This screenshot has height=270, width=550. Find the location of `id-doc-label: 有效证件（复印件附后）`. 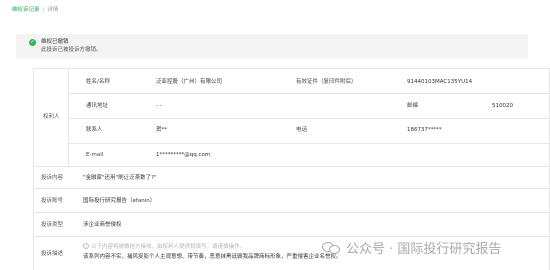

id-doc-label: 有效证件（复印件附后） is located at coordinates (326, 82).